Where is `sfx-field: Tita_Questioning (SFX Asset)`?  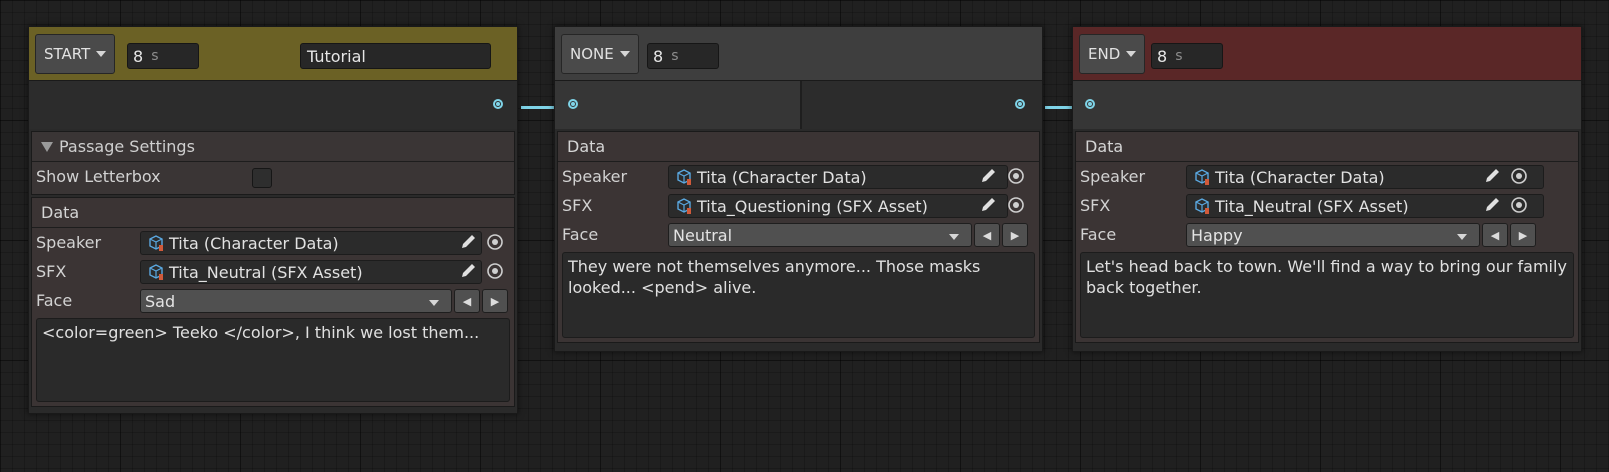
sfx-field: Tita_Questioning (SFX Asset) is located at coordinates (838, 206).